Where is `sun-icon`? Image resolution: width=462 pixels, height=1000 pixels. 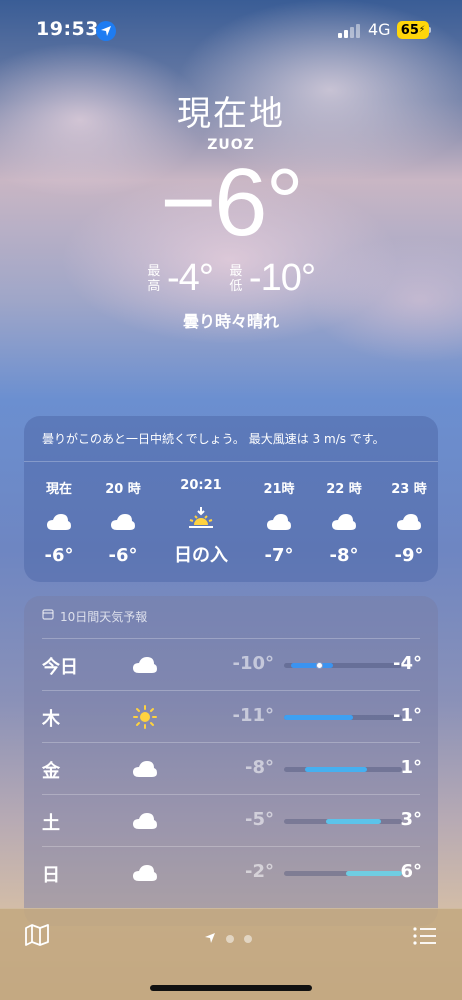
sun-icon is located at coordinates (145, 717).